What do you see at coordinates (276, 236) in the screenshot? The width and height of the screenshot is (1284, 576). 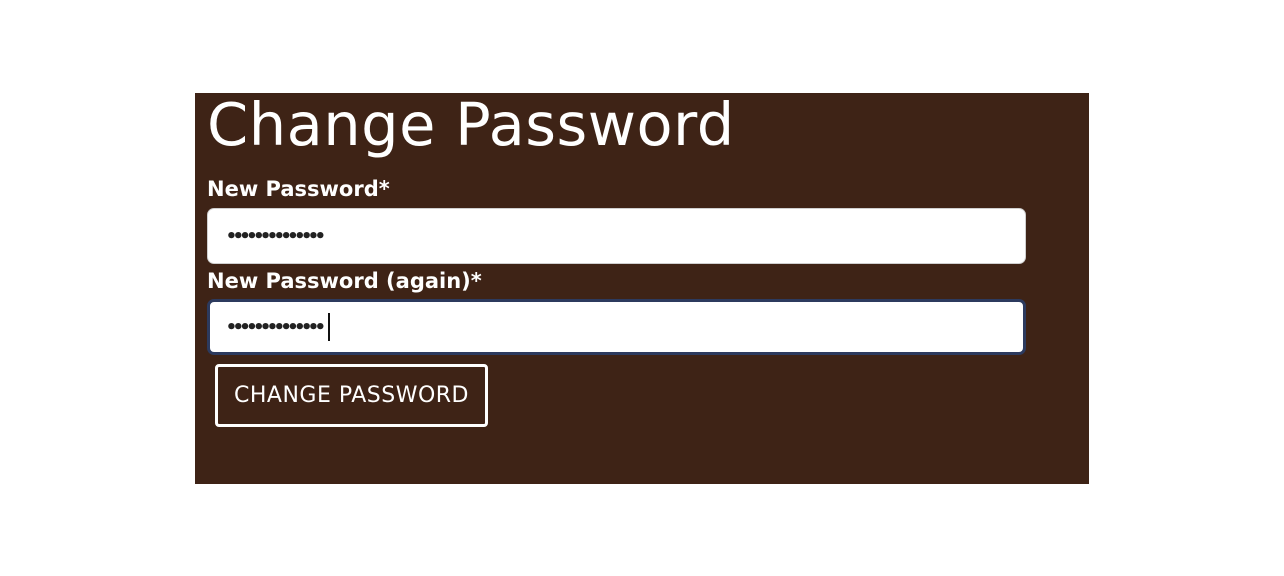 I see `new-password-value: ••••••••••••••` at bounding box center [276, 236].